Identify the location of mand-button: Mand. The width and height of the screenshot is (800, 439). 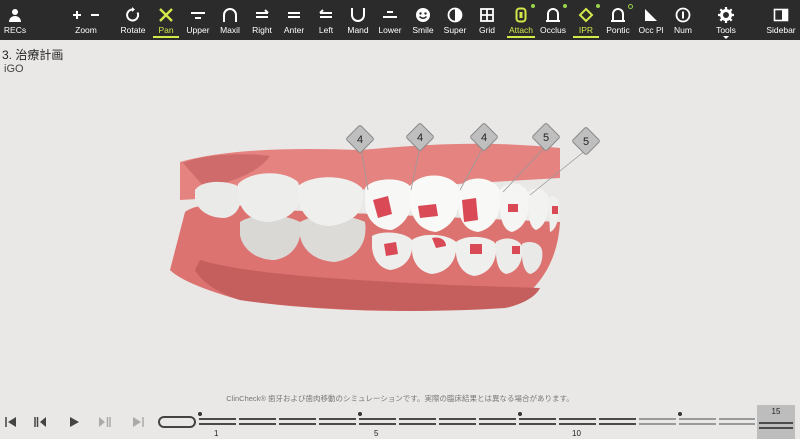
(358, 20).